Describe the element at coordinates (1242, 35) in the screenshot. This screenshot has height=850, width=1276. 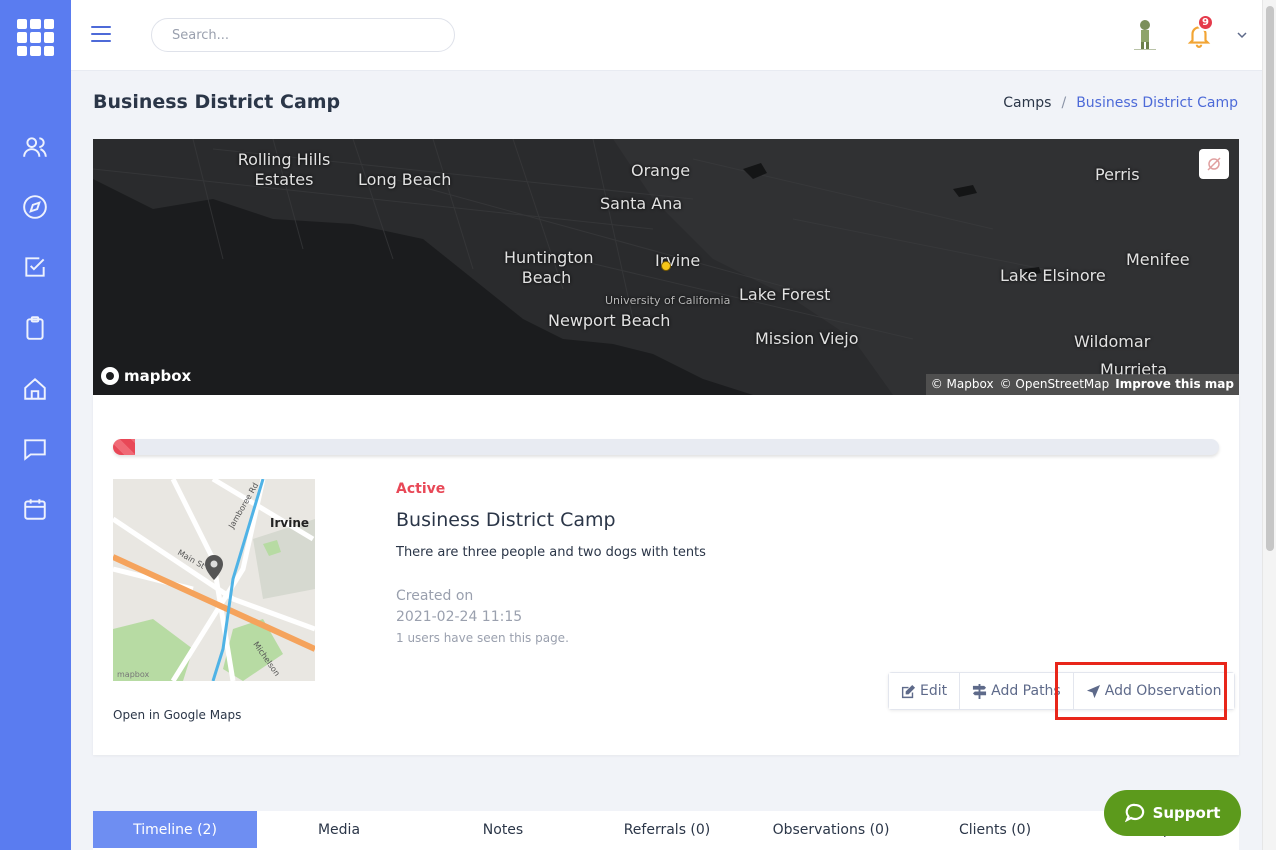
I see `chevron-down-icon` at that location.